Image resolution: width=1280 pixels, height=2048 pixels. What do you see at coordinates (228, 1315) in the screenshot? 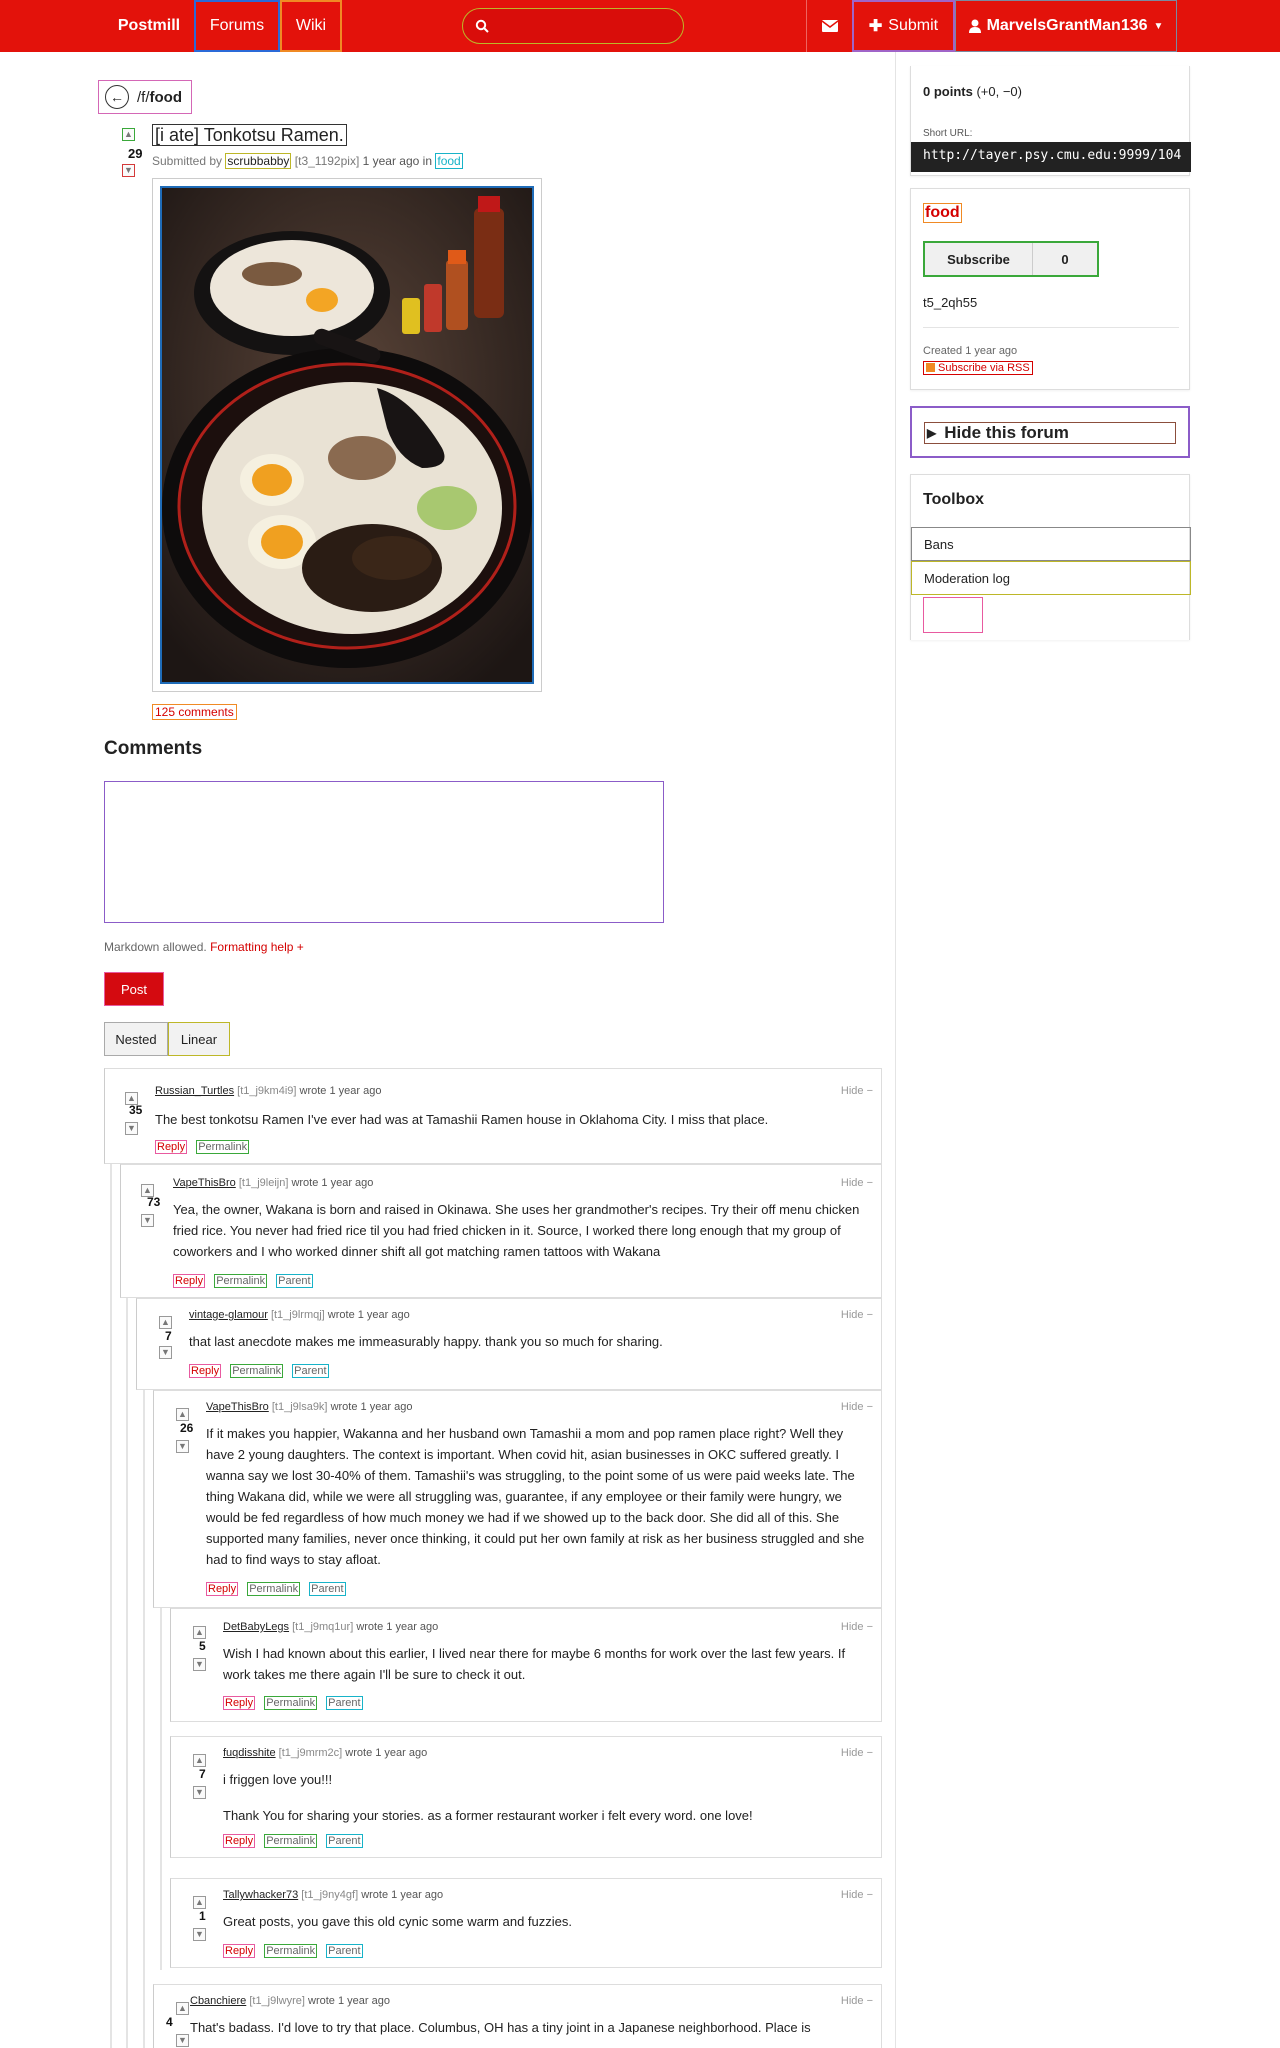
I see `comment-author-link: vintage-glamour` at bounding box center [228, 1315].